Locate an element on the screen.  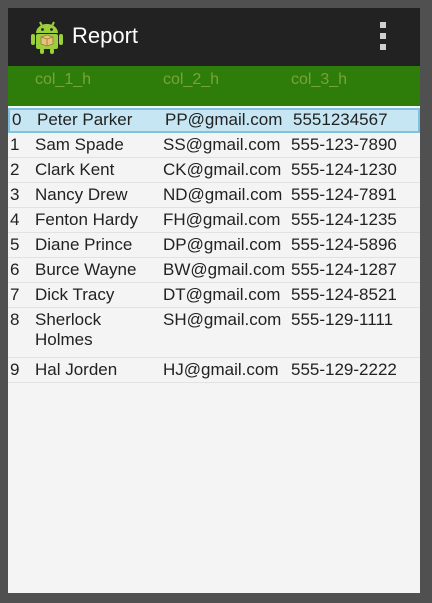
row-index: 6 is located at coordinates (15, 269).